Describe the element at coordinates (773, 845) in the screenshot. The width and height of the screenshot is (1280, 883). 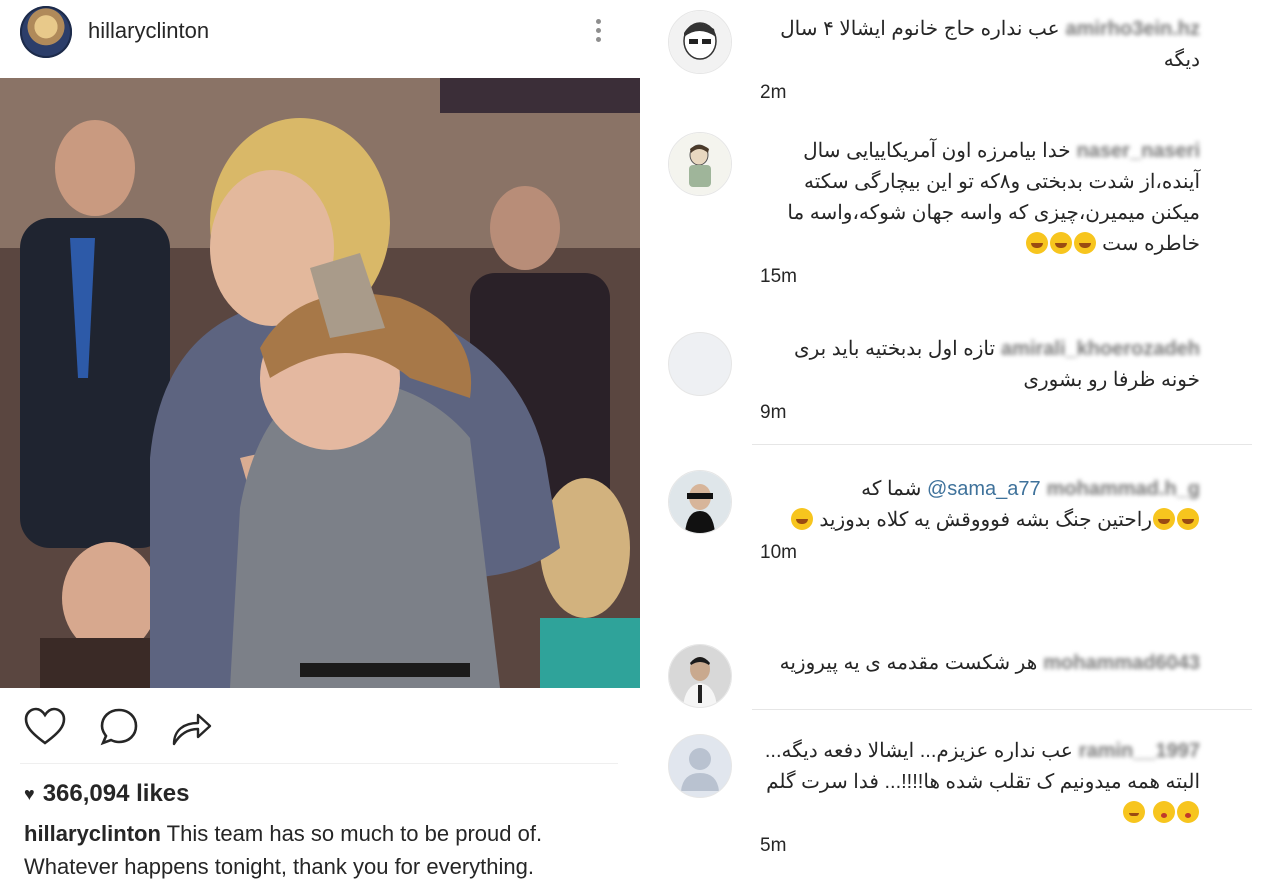
I see `comment-time: 5m` at that location.